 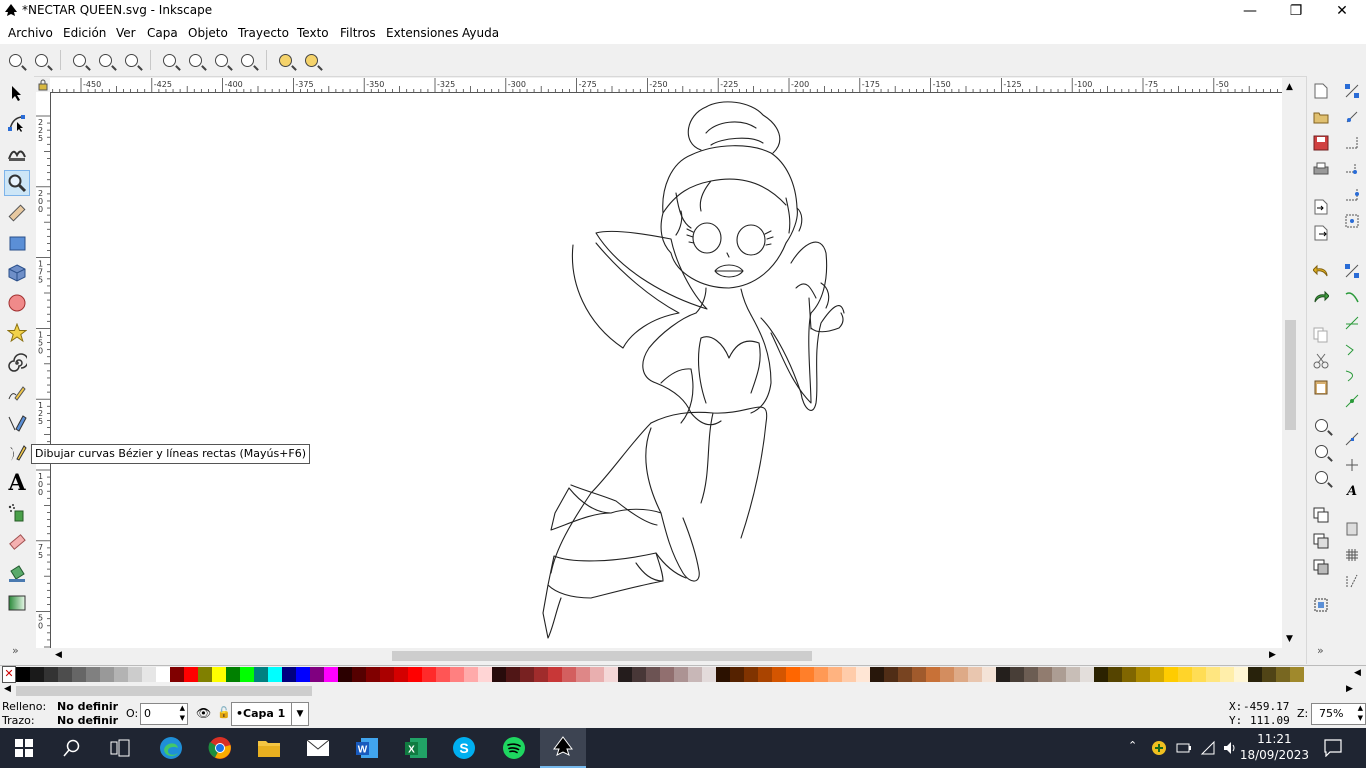 What do you see at coordinates (1159, 748) in the screenshot?
I see `tray-plus-icon` at bounding box center [1159, 748].